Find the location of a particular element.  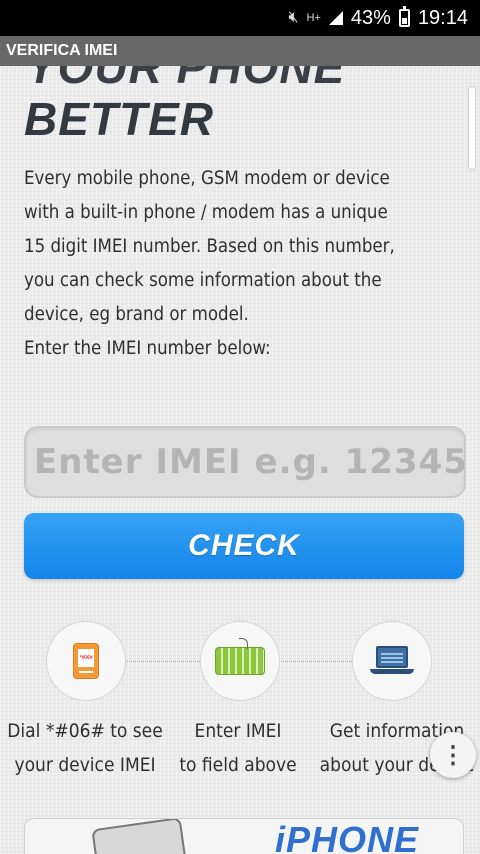

check-button: CHECK is located at coordinates (244, 546).